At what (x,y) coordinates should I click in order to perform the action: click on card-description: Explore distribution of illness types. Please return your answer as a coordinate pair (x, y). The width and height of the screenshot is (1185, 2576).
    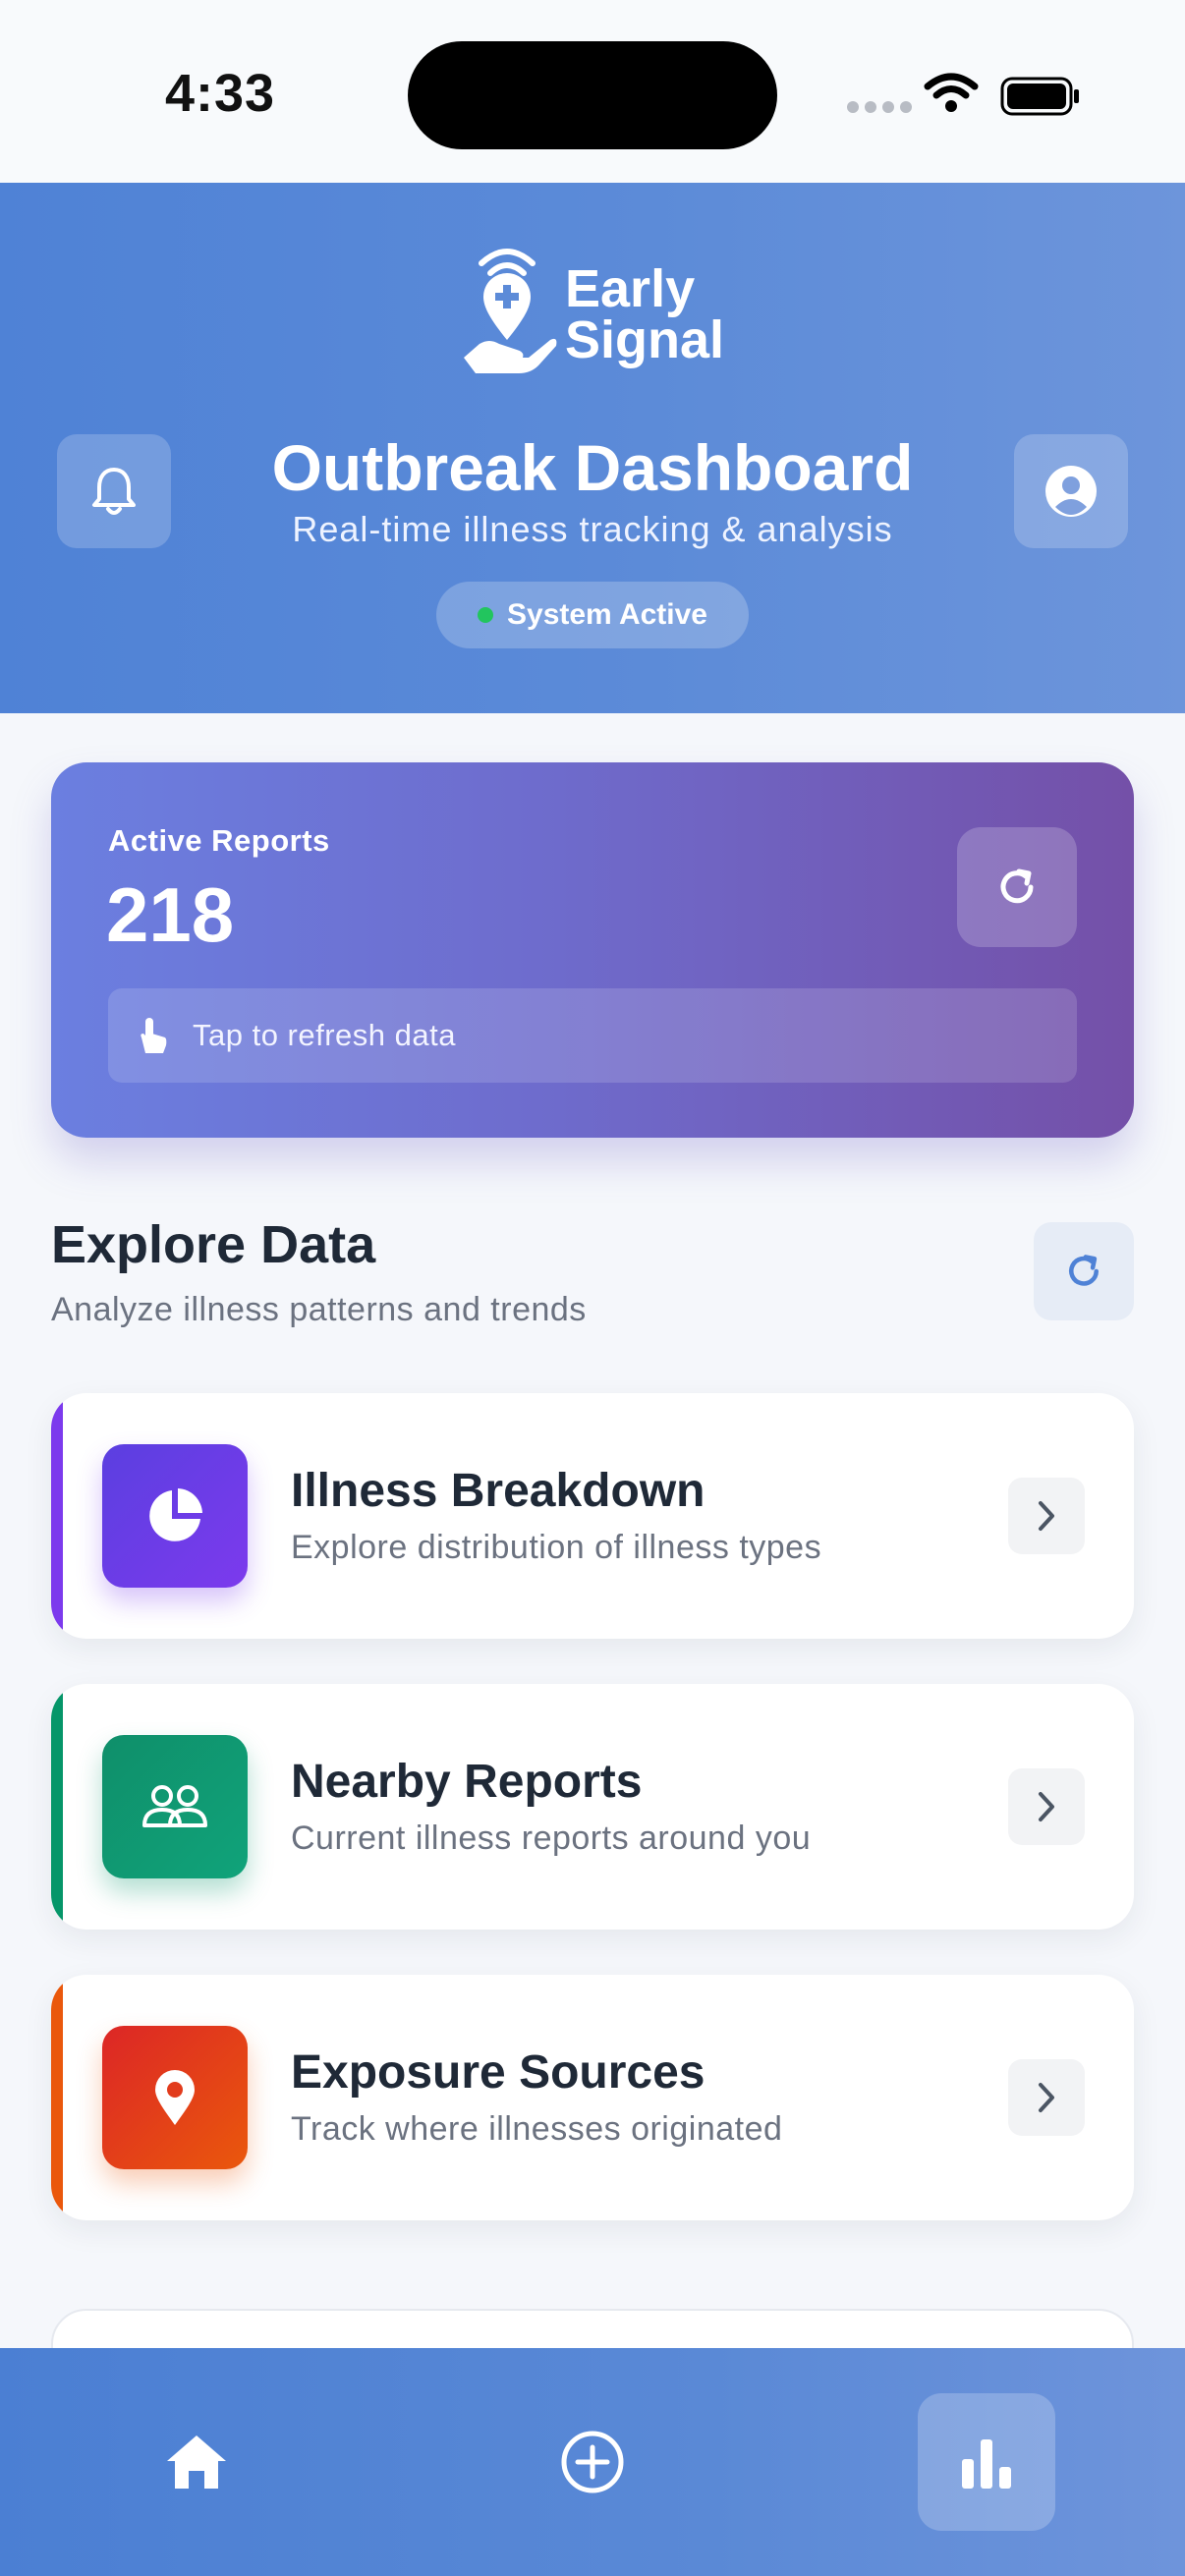
    Looking at the image, I should click on (557, 1547).